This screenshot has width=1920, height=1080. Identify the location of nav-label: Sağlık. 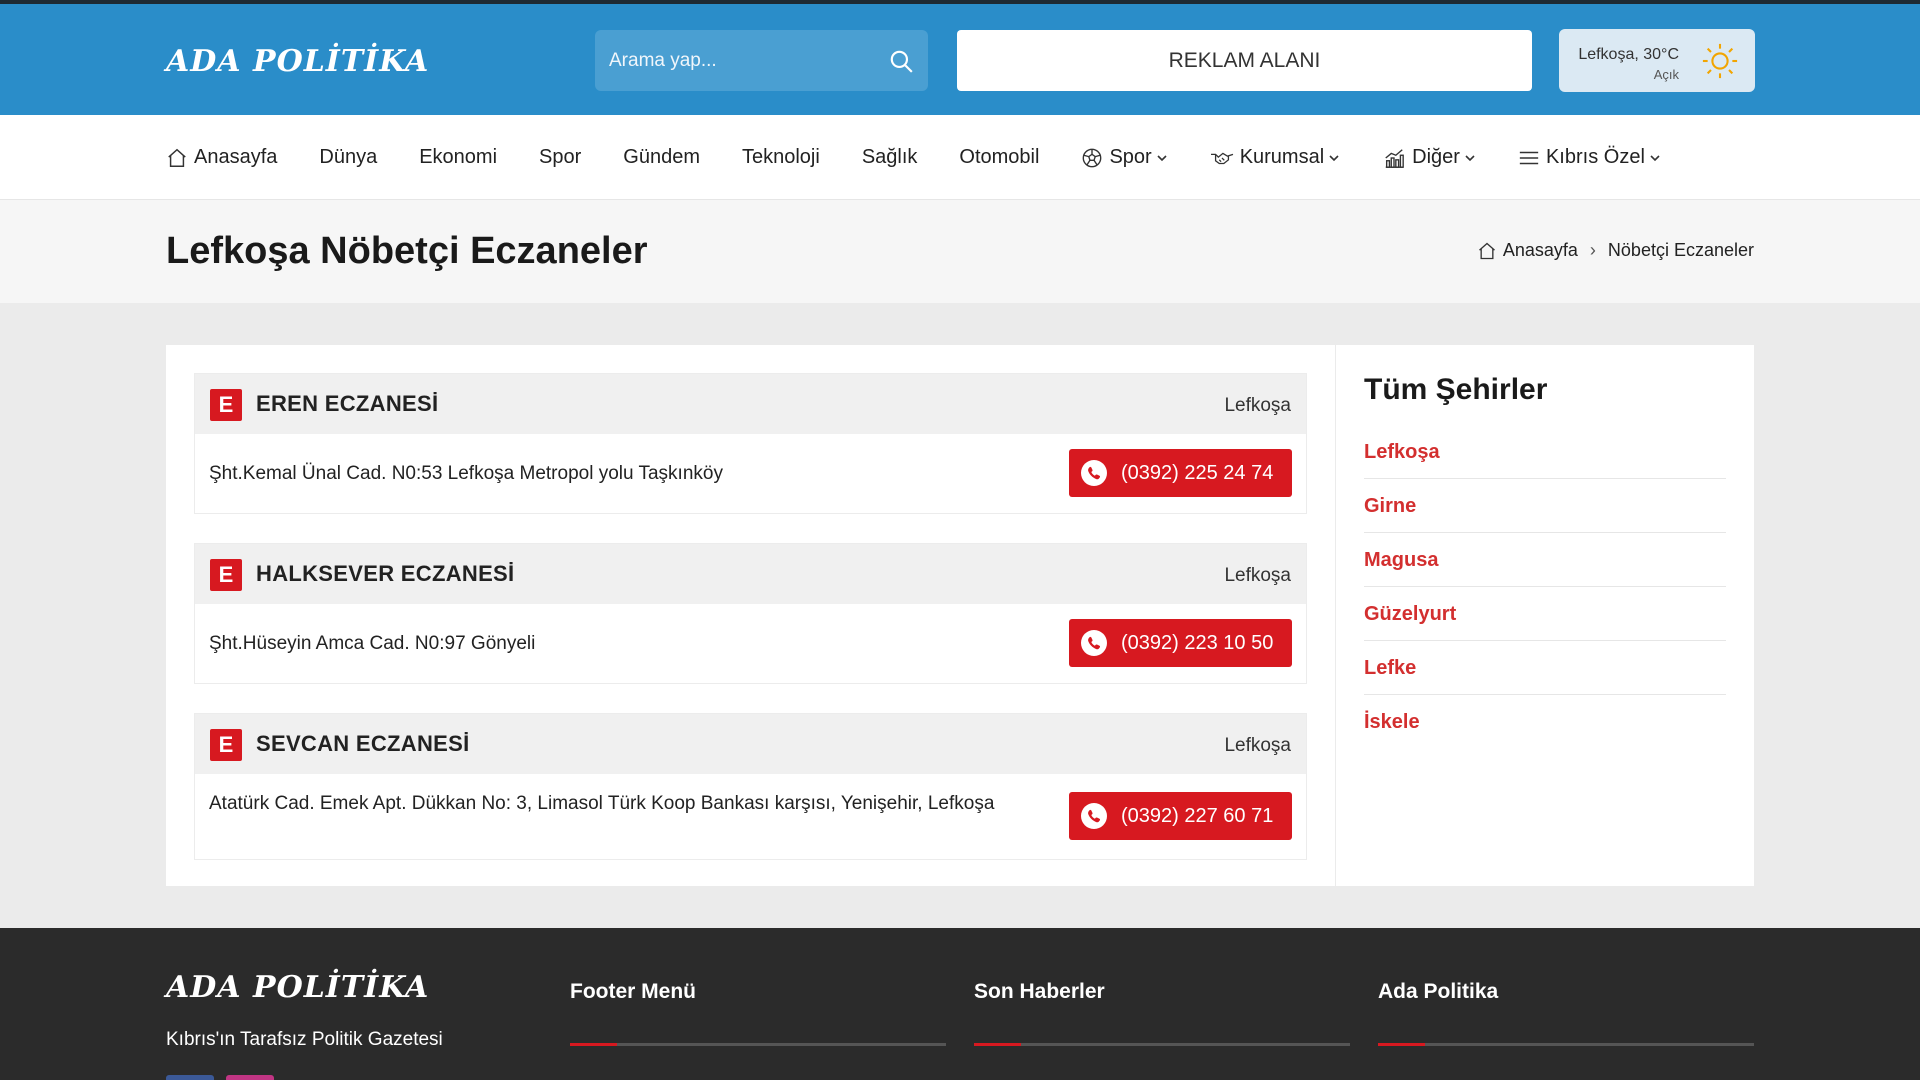
(889, 157).